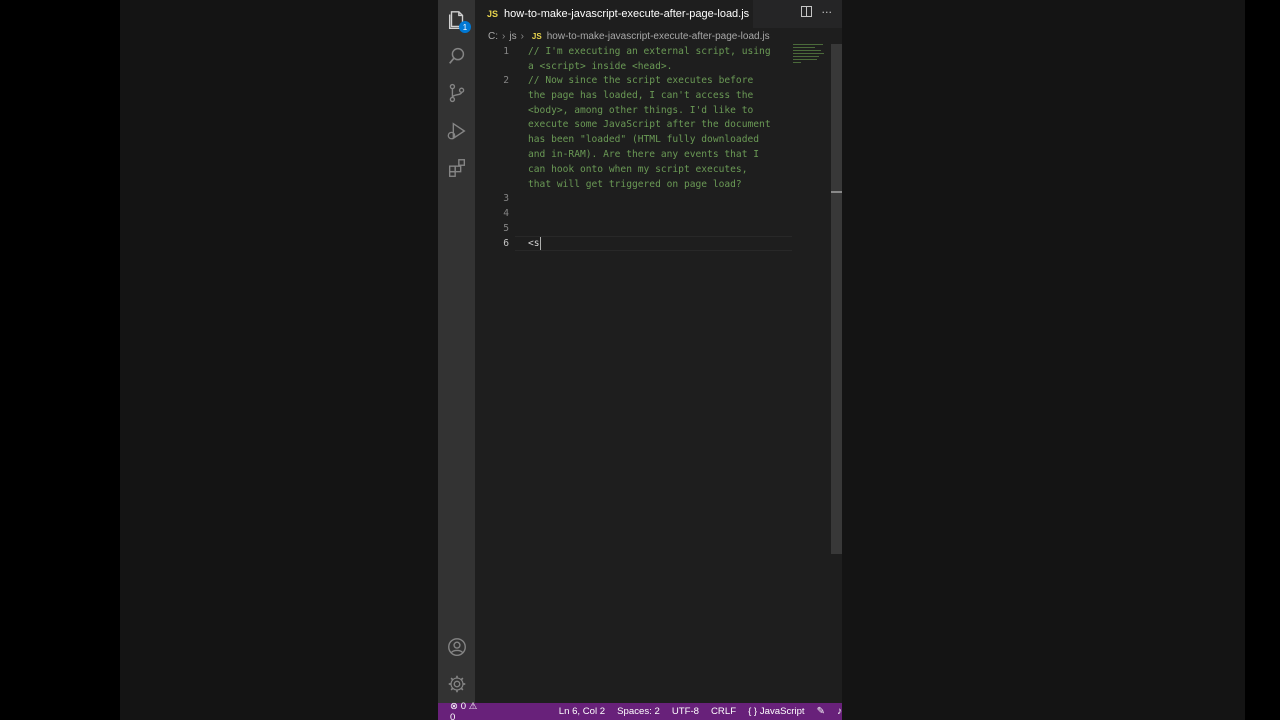 The height and width of the screenshot is (720, 1280). What do you see at coordinates (463, 706) in the screenshot?
I see `error-count: 0` at bounding box center [463, 706].